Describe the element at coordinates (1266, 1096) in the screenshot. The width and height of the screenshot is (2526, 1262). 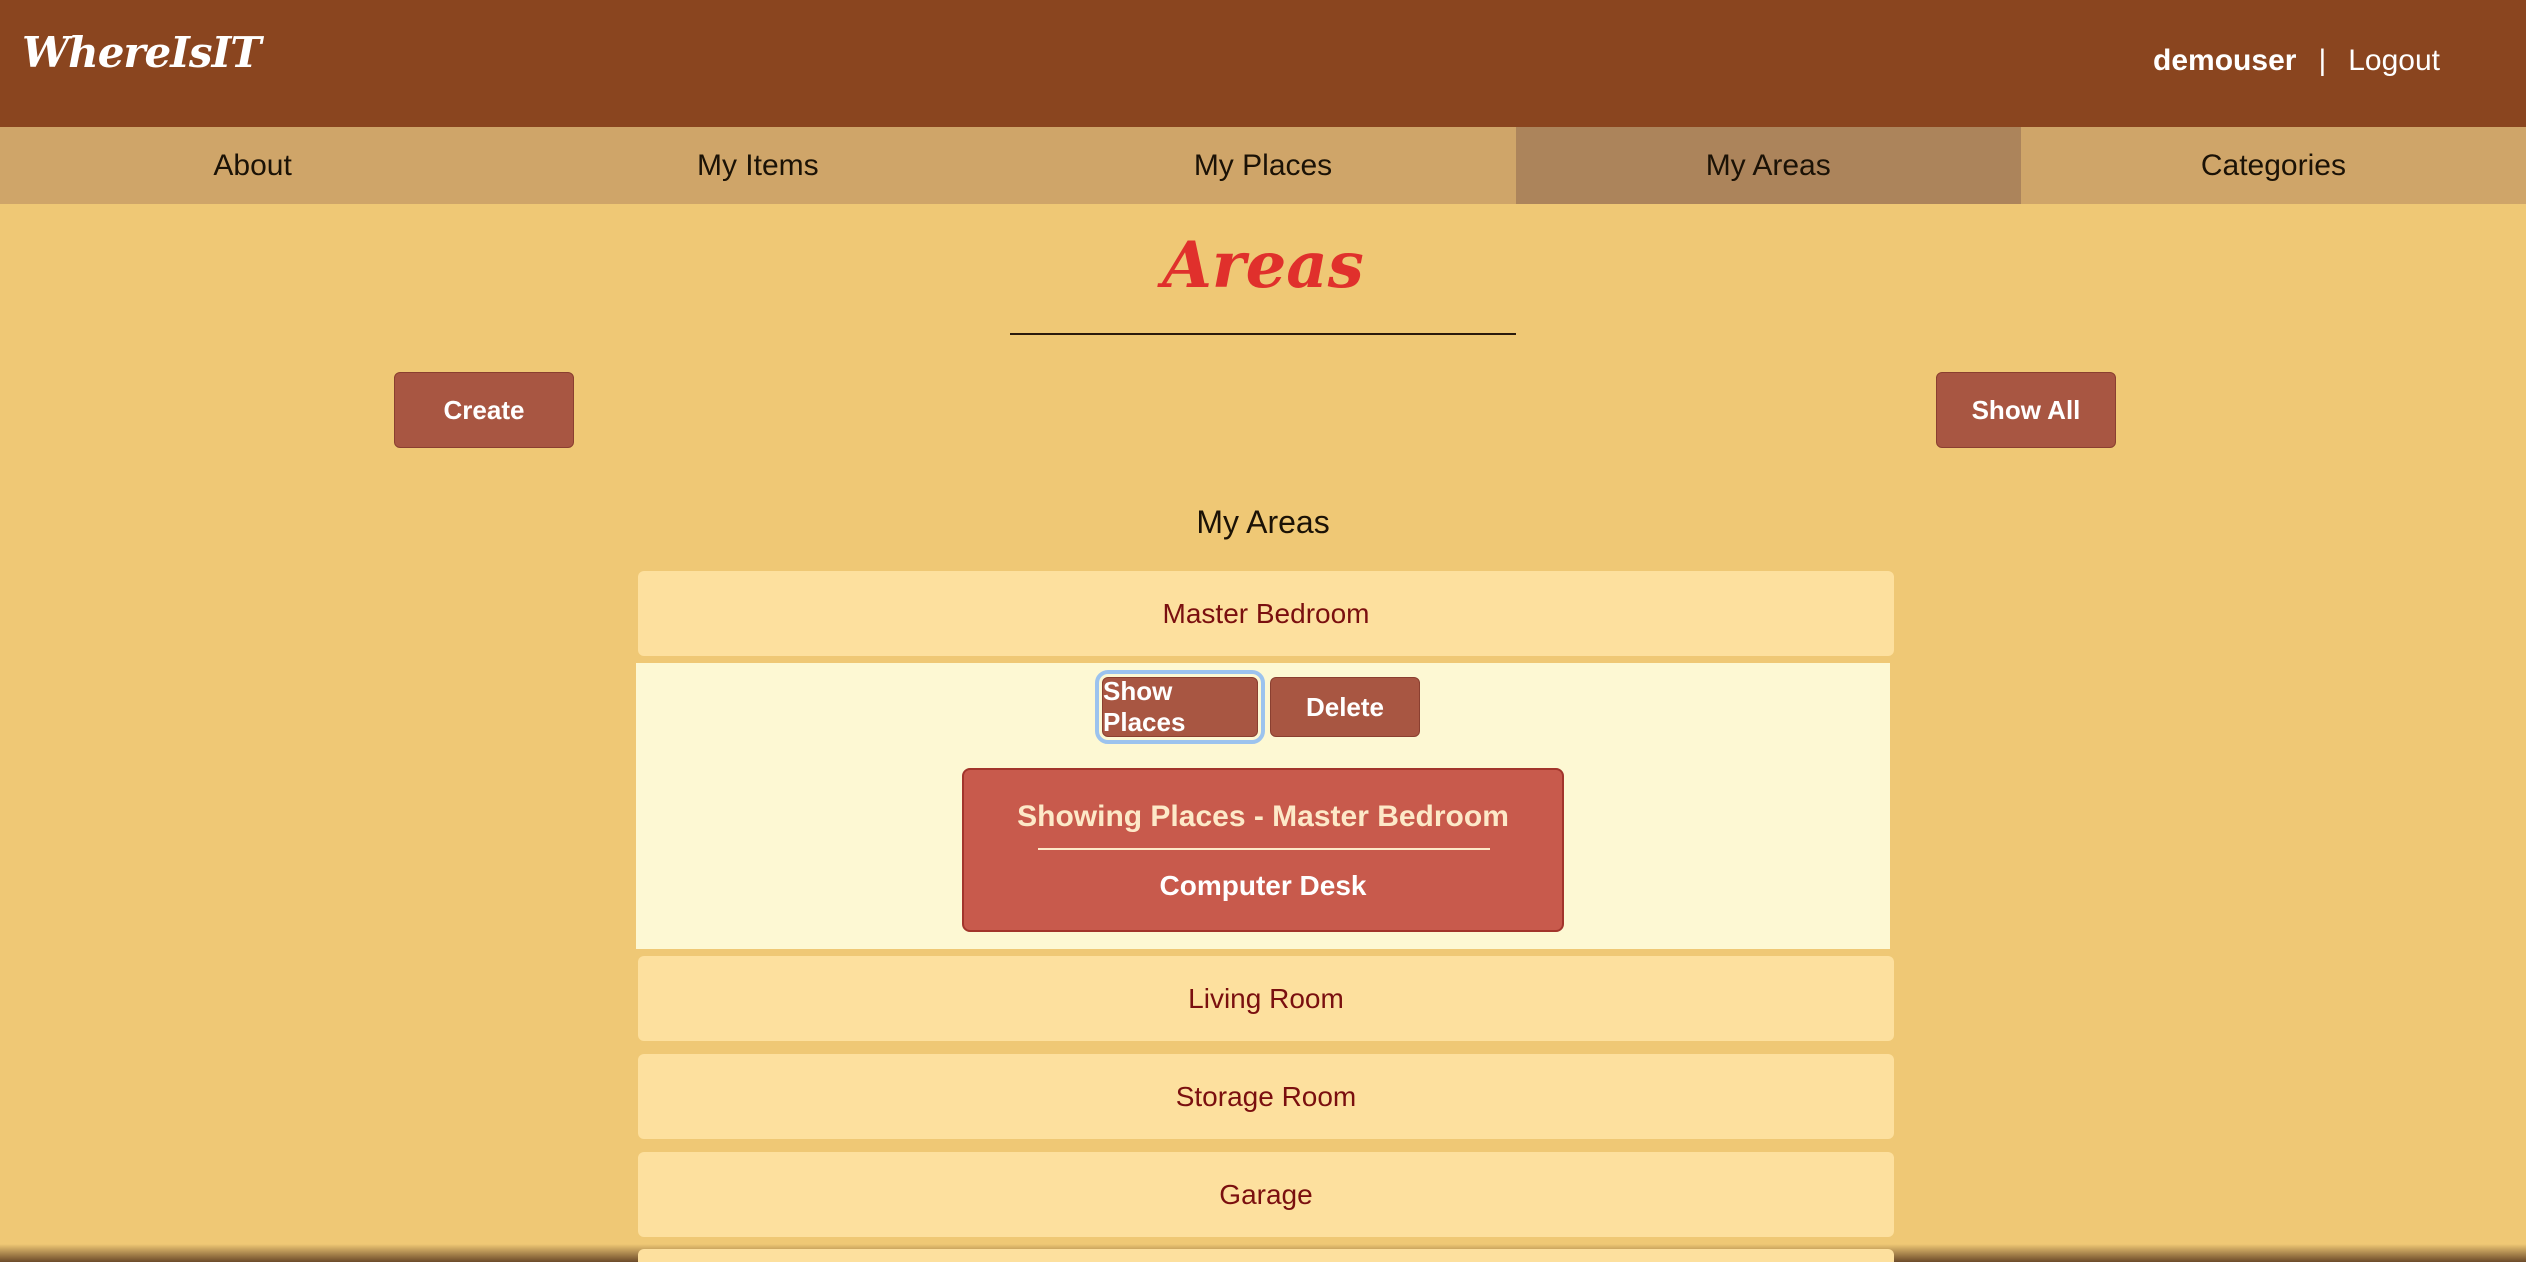
I see `area-row-storage-room: Storage Room` at that location.